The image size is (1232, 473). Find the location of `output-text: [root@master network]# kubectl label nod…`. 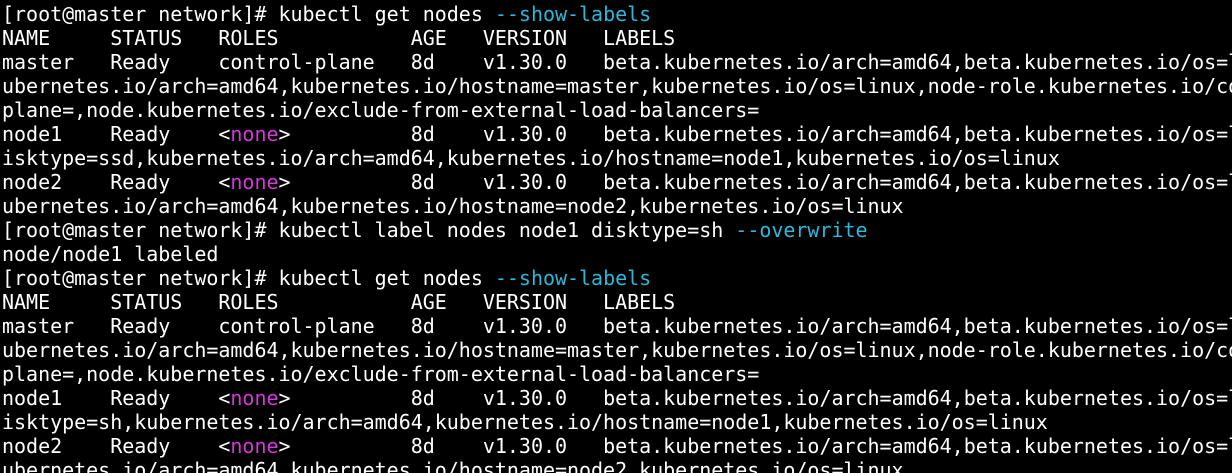

output-text: [root@master network]# kubectl label nod… is located at coordinates (369, 230).